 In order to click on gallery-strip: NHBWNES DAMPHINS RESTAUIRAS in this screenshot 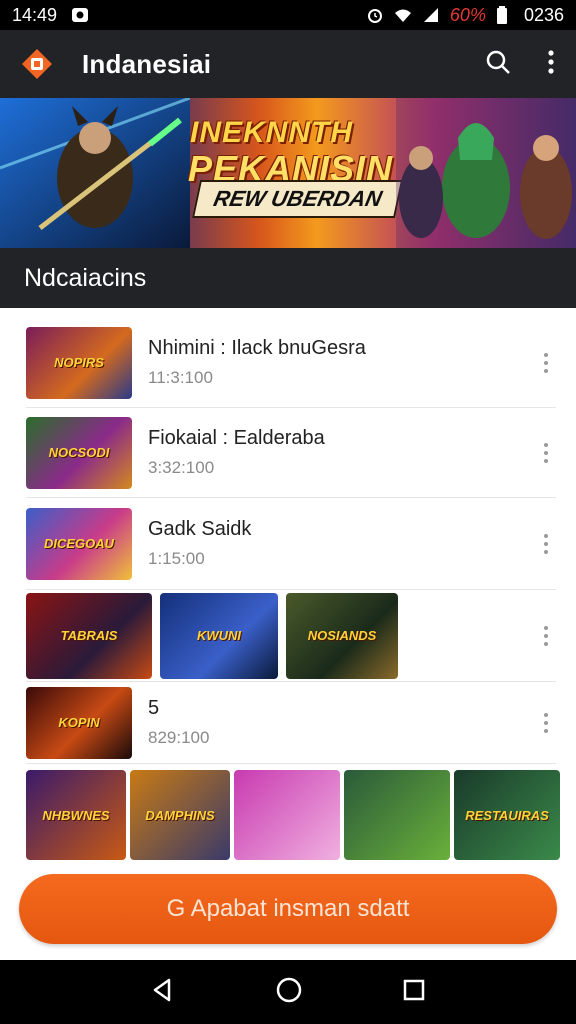, I will do `click(293, 815)`.